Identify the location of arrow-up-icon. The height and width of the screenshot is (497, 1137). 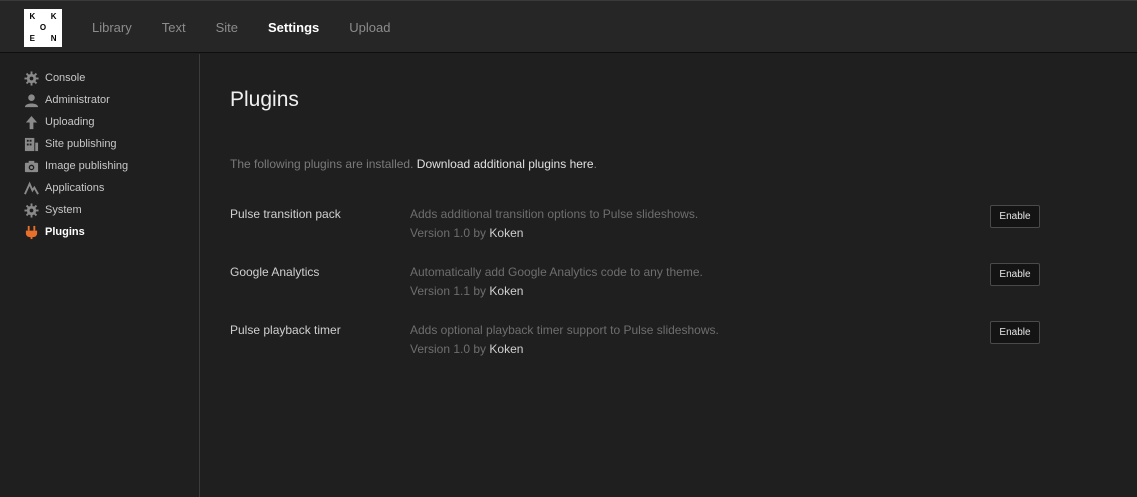
(31, 122).